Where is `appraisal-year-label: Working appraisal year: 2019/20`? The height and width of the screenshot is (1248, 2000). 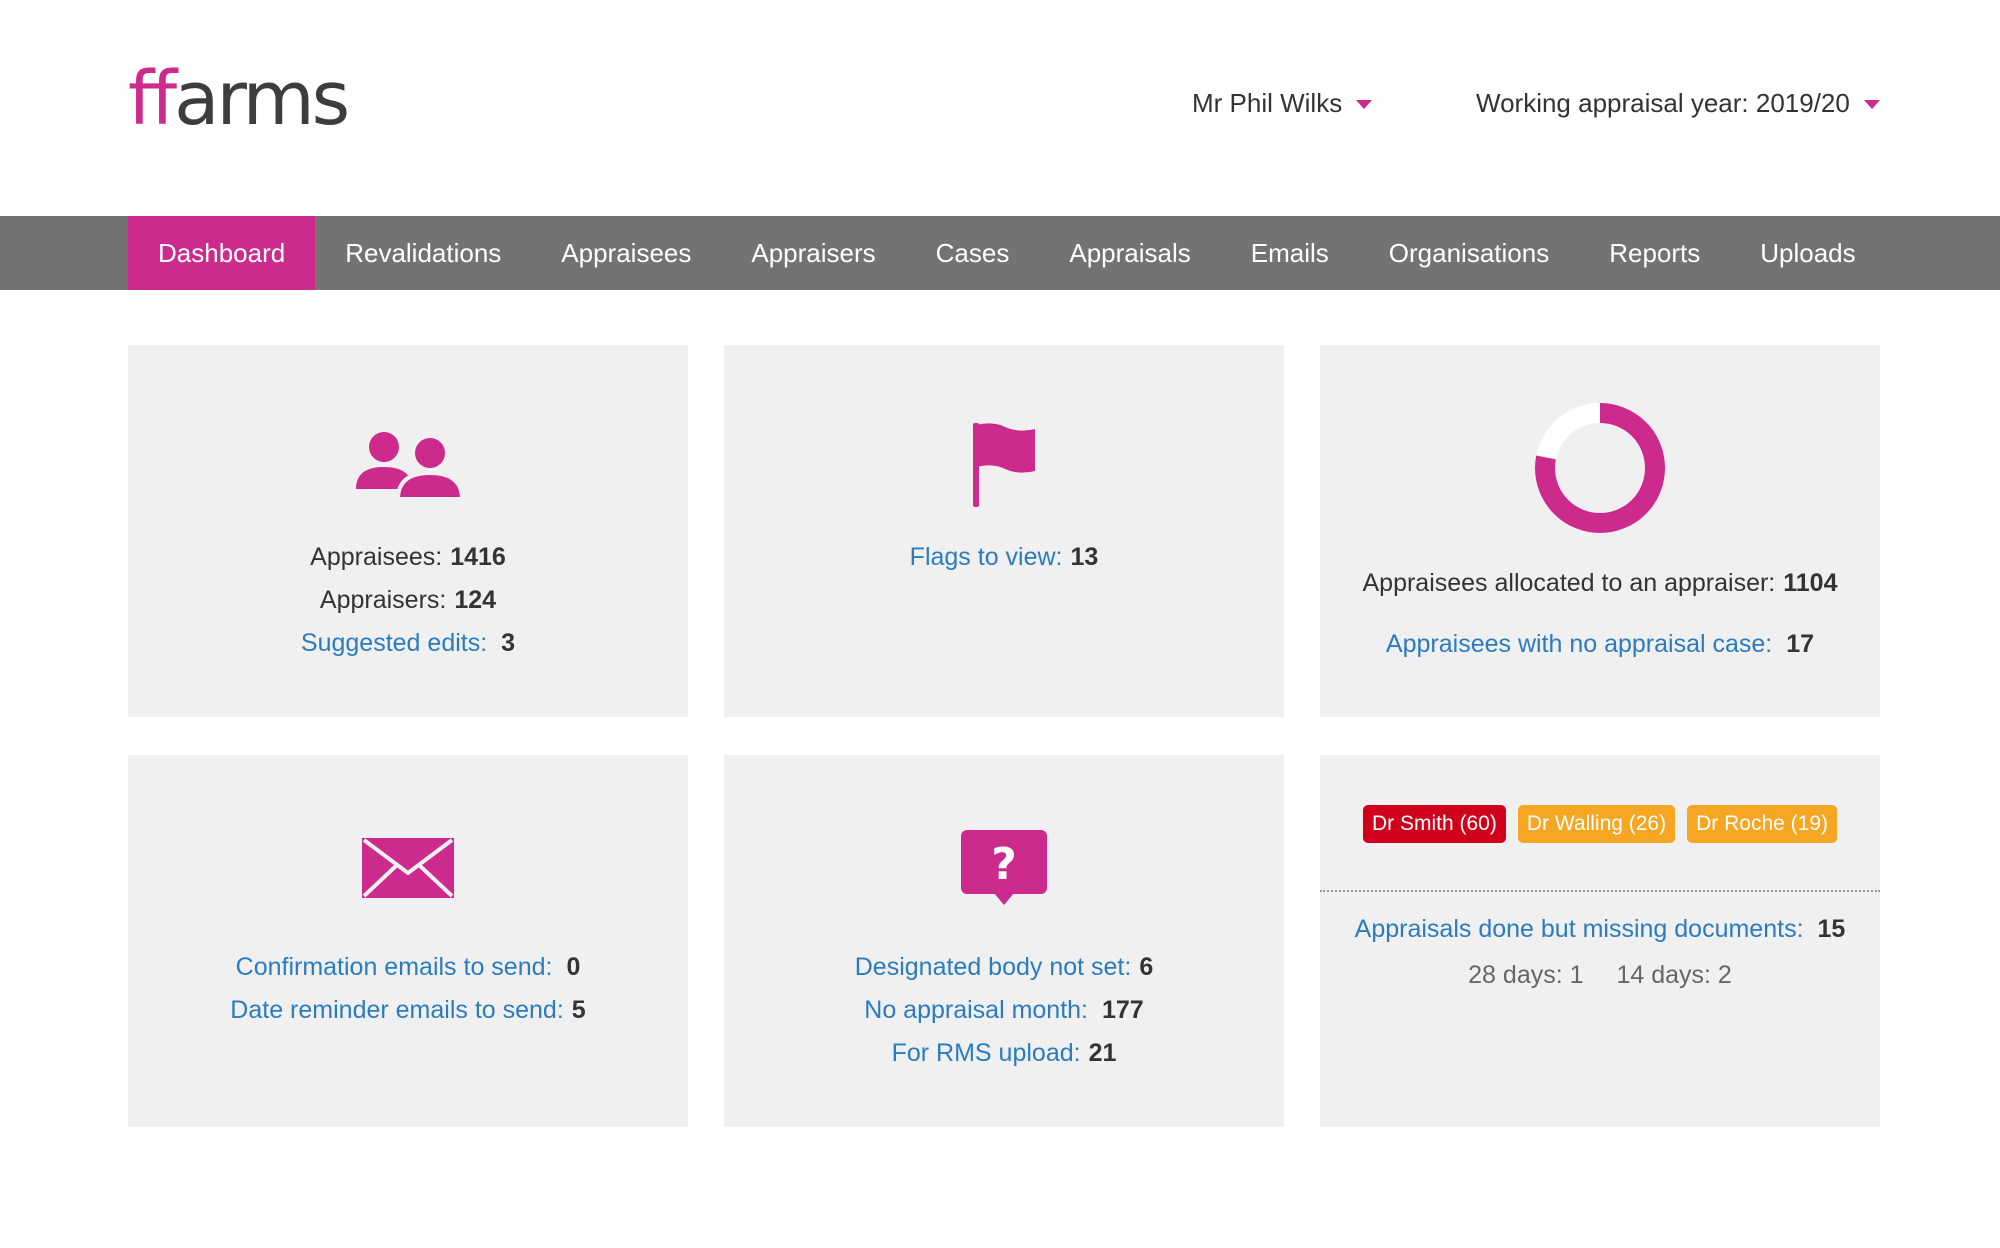 appraisal-year-label: Working appraisal year: 2019/20 is located at coordinates (1663, 103).